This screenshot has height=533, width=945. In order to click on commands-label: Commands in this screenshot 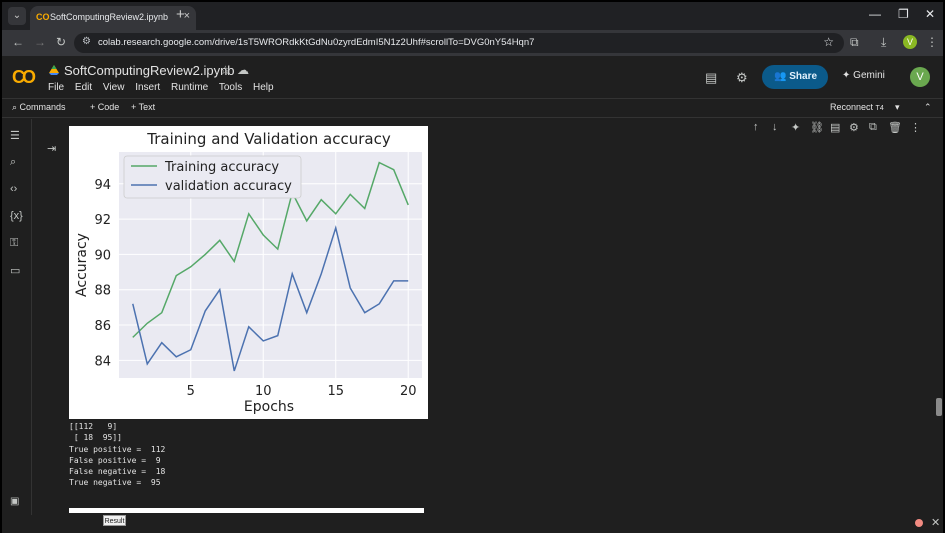, I will do `click(42, 107)`.